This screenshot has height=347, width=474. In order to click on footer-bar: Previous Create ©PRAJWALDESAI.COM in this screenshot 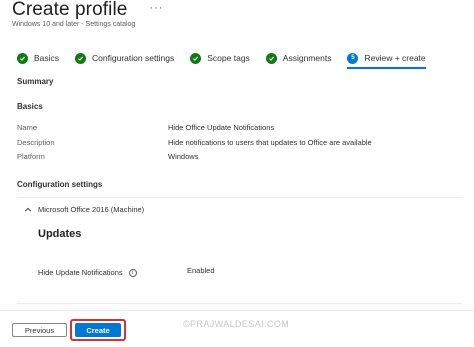, I will do `click(237, 328)`.